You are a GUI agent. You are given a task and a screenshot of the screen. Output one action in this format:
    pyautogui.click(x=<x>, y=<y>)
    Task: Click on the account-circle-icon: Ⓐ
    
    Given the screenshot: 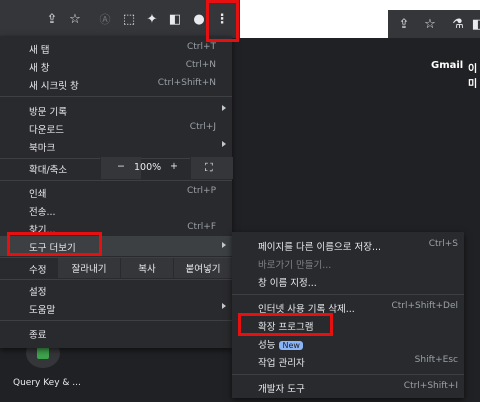 What is the action you would take?
    pyautogui.click(x=105, y=19)
    